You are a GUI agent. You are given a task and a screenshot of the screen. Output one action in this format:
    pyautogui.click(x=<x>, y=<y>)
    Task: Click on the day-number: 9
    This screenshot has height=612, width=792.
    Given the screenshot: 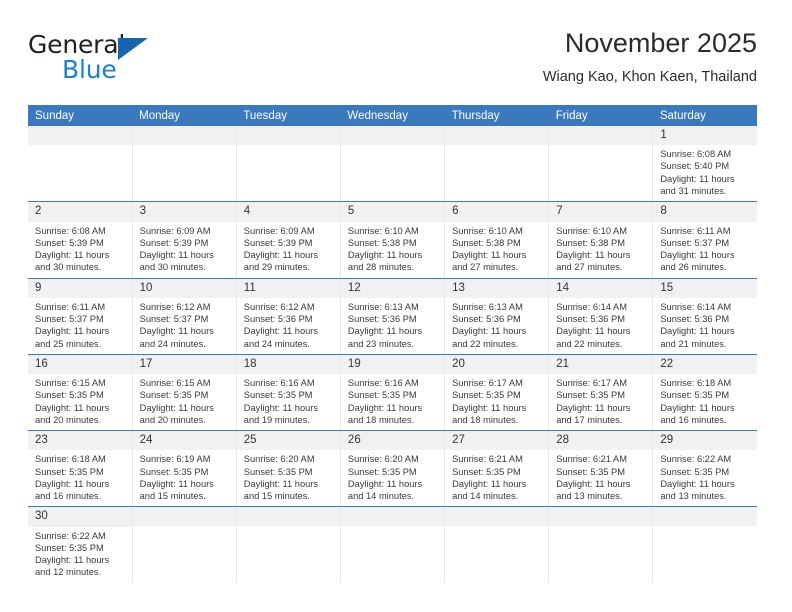 What is the action you would take?
    pyautogui.click(x=80, y=288)
    